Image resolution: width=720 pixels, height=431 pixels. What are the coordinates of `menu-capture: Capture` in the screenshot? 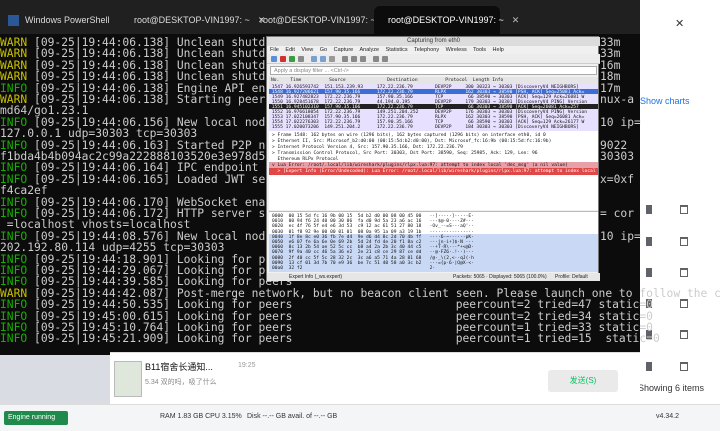 It's located at (344, 50).